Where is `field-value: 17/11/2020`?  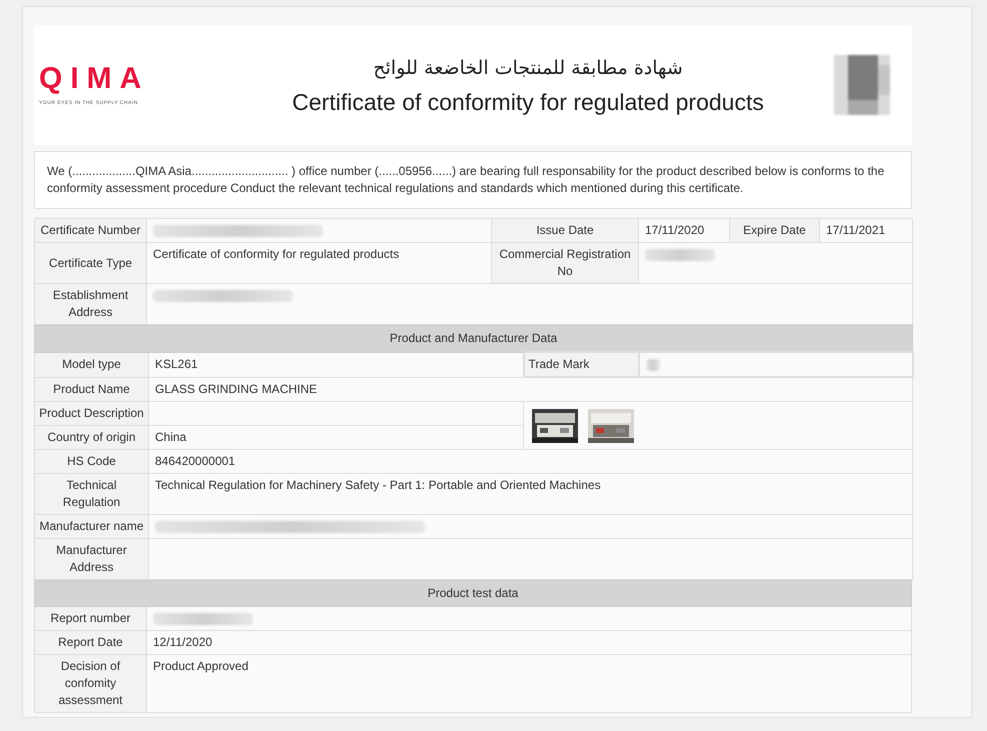 field-value: 17/11/2020 is located at coordinates (674, 230).